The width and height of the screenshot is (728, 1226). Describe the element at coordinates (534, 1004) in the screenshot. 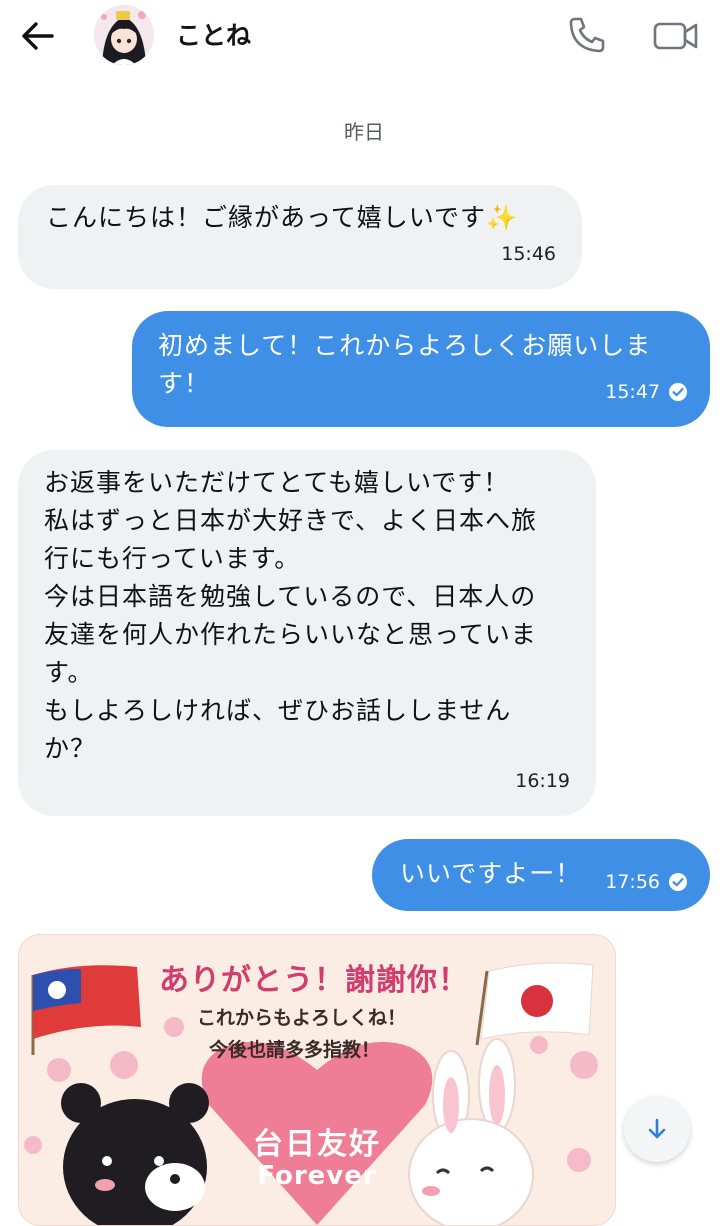

I see `japan-flag-icon` at that location.